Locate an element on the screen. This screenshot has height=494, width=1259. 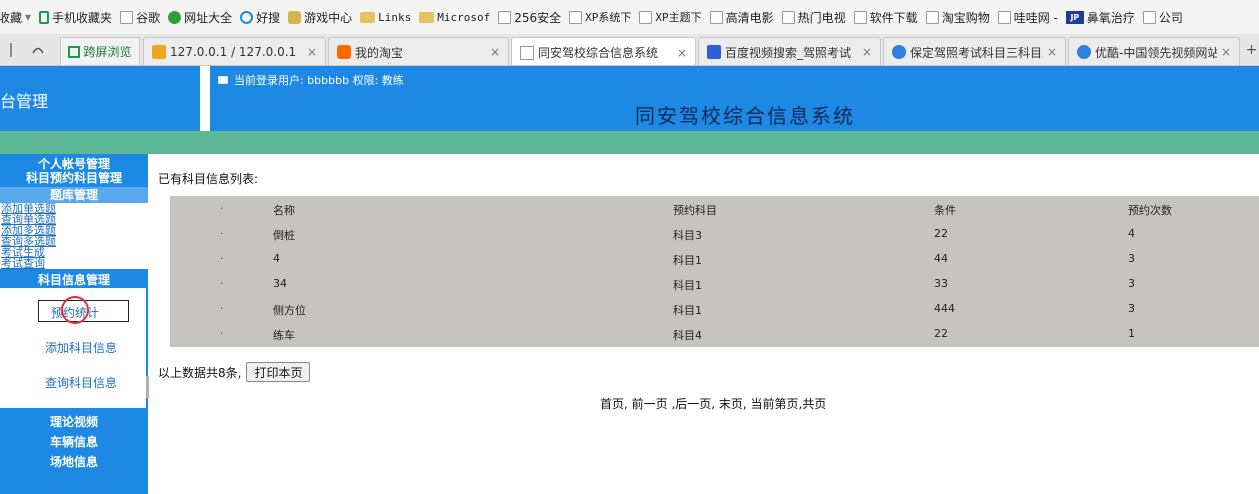
bookmark-item: 游戏中心 is located at coordinates (320, 17).